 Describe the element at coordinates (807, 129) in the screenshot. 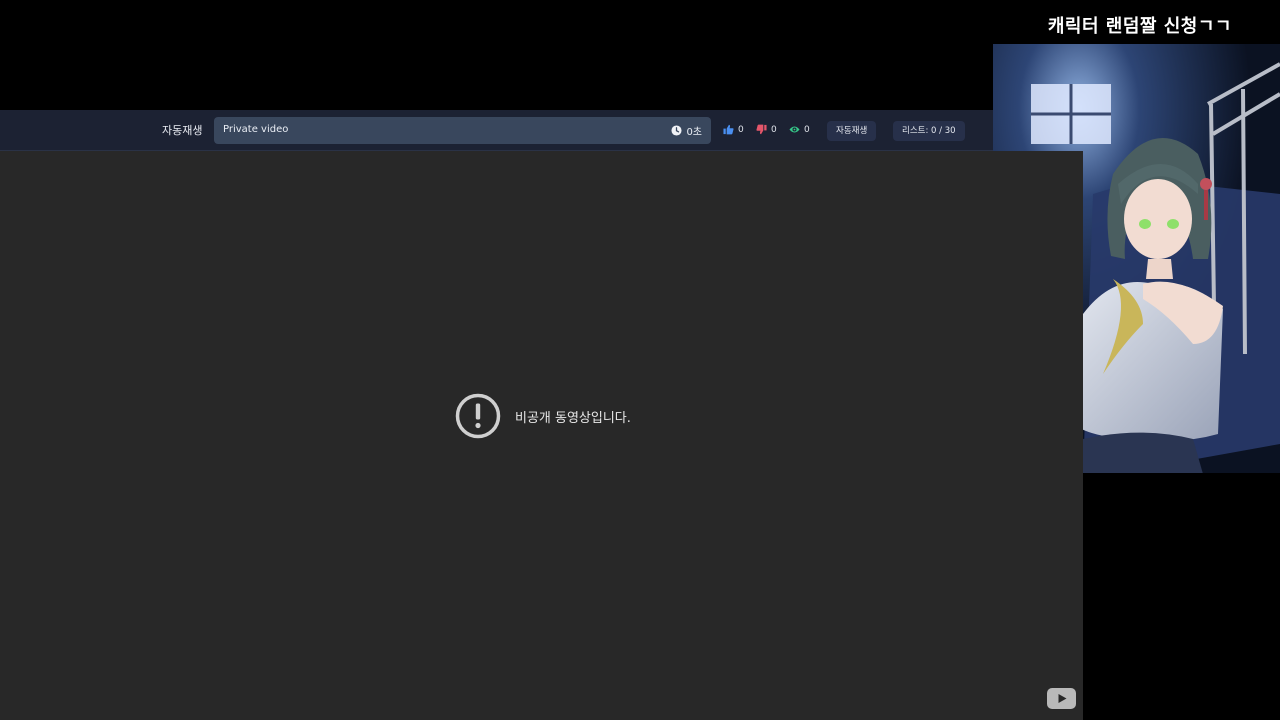

I see `view-count: 0` at that location.